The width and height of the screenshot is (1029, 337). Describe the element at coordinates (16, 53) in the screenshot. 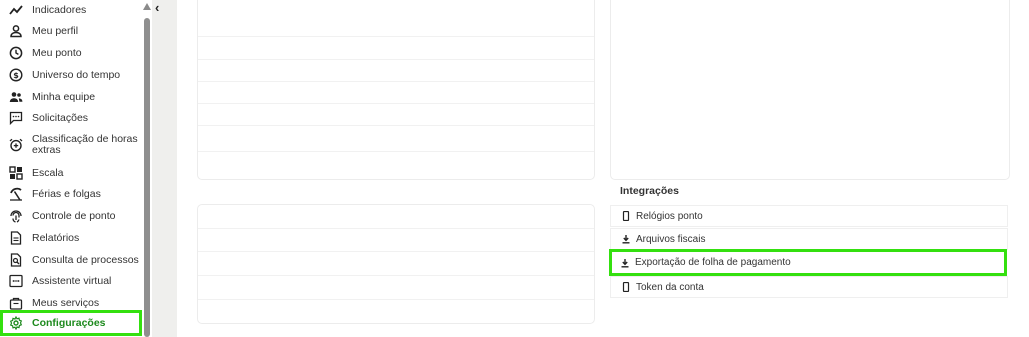

I see `clock-icon` at that location.